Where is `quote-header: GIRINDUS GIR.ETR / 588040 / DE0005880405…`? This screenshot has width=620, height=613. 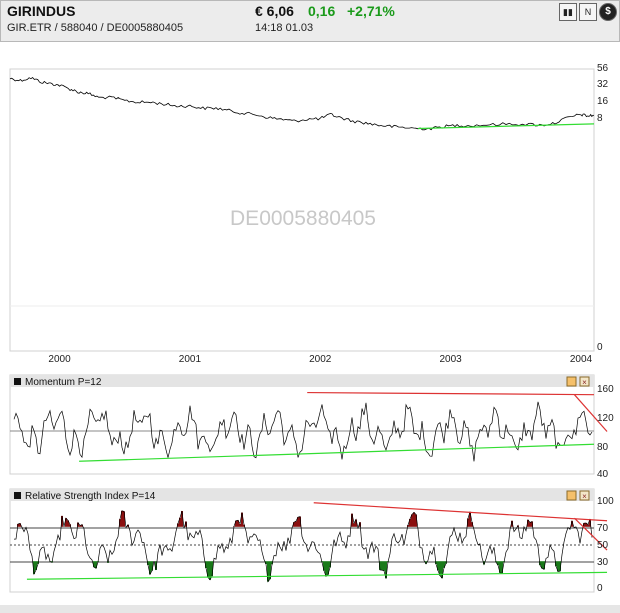 quote-header: GIRINDUS GIR.ETR / 588040 / DE0005880405… is located at coordinates (310, 21).